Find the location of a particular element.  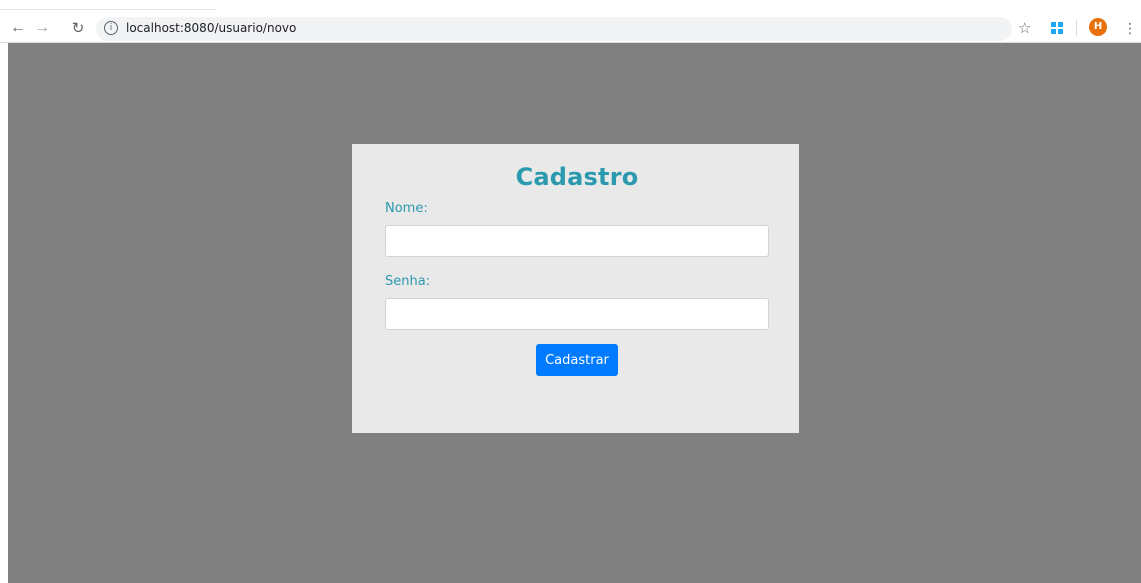

nome-label: Nome: is located at coordinates (406, 208).